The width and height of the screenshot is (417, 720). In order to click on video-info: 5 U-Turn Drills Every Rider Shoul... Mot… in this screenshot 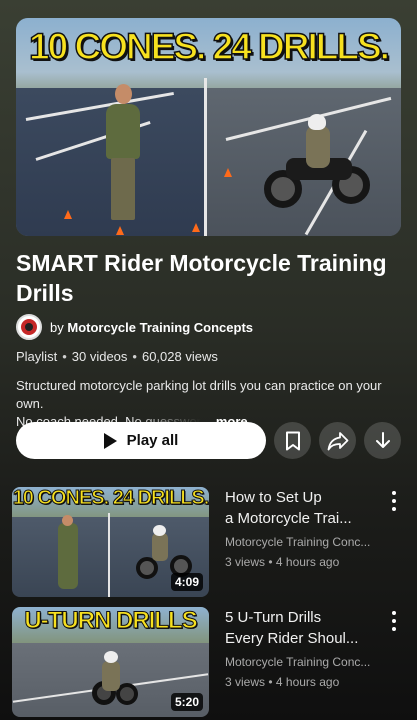, I will do `click(300, 649)`.